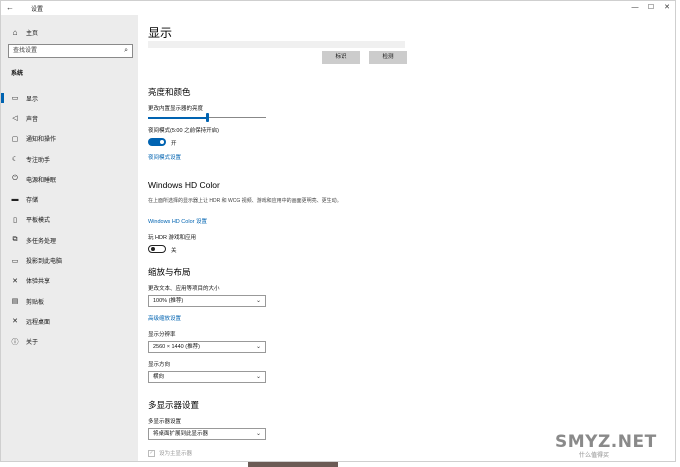  I want to click on sidebar-item: ◁ 声音, so click(69, 118).